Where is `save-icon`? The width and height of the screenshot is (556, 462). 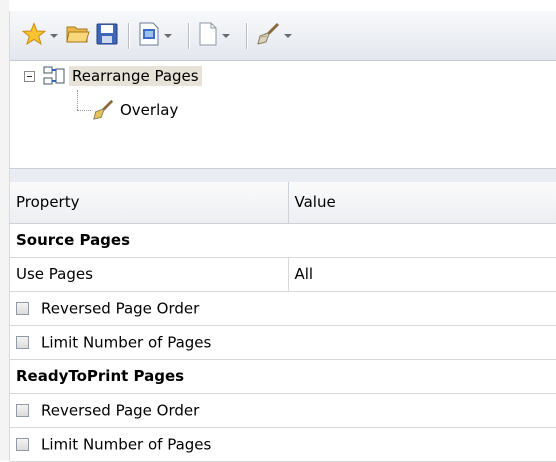 save-icon is located at coordinates (107, 36).